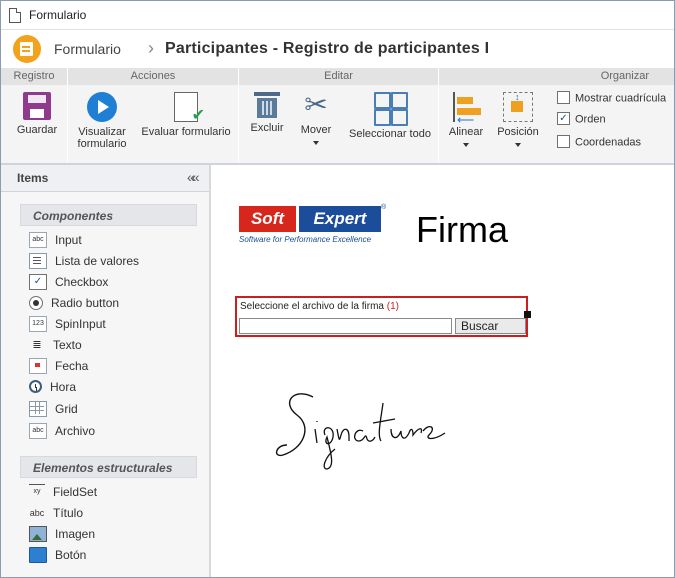  What do you see at coordinates (75, 492) in the screenshot?
I see `structural-label: FieldSet` at bounding box center [75, 492].